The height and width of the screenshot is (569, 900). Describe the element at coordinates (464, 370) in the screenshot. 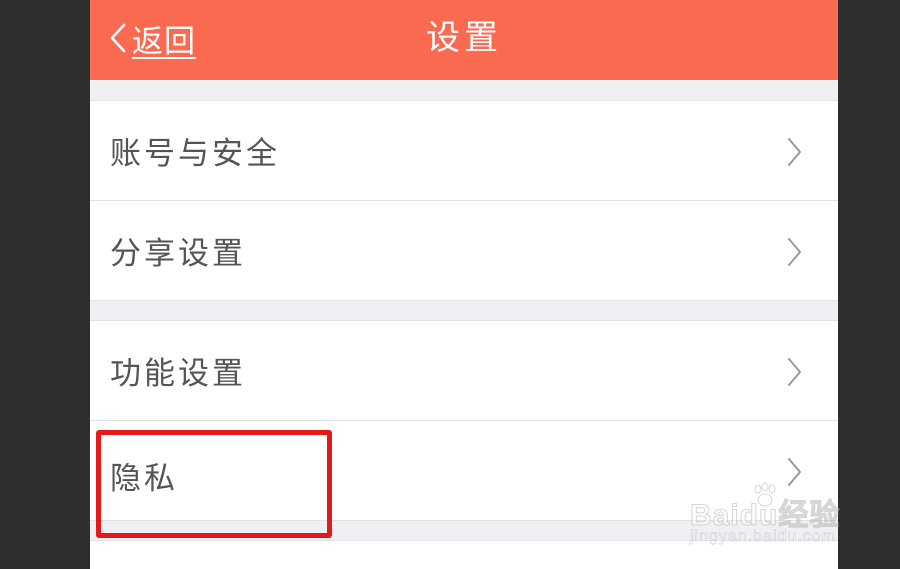

I see `settings-item-features: 功能设置` at that location.